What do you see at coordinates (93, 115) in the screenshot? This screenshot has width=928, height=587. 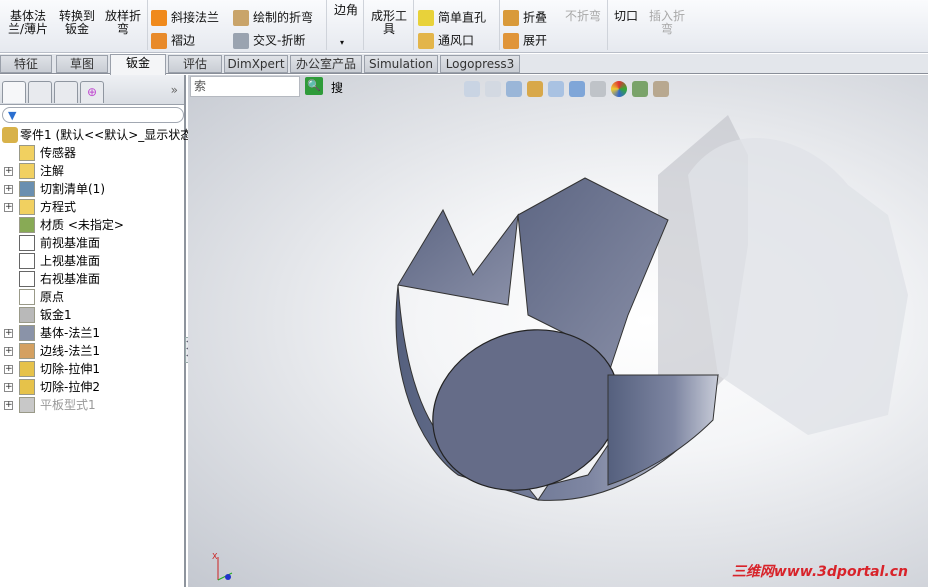 I see `tree-filter: ▼` at bounding box center [93, 115].